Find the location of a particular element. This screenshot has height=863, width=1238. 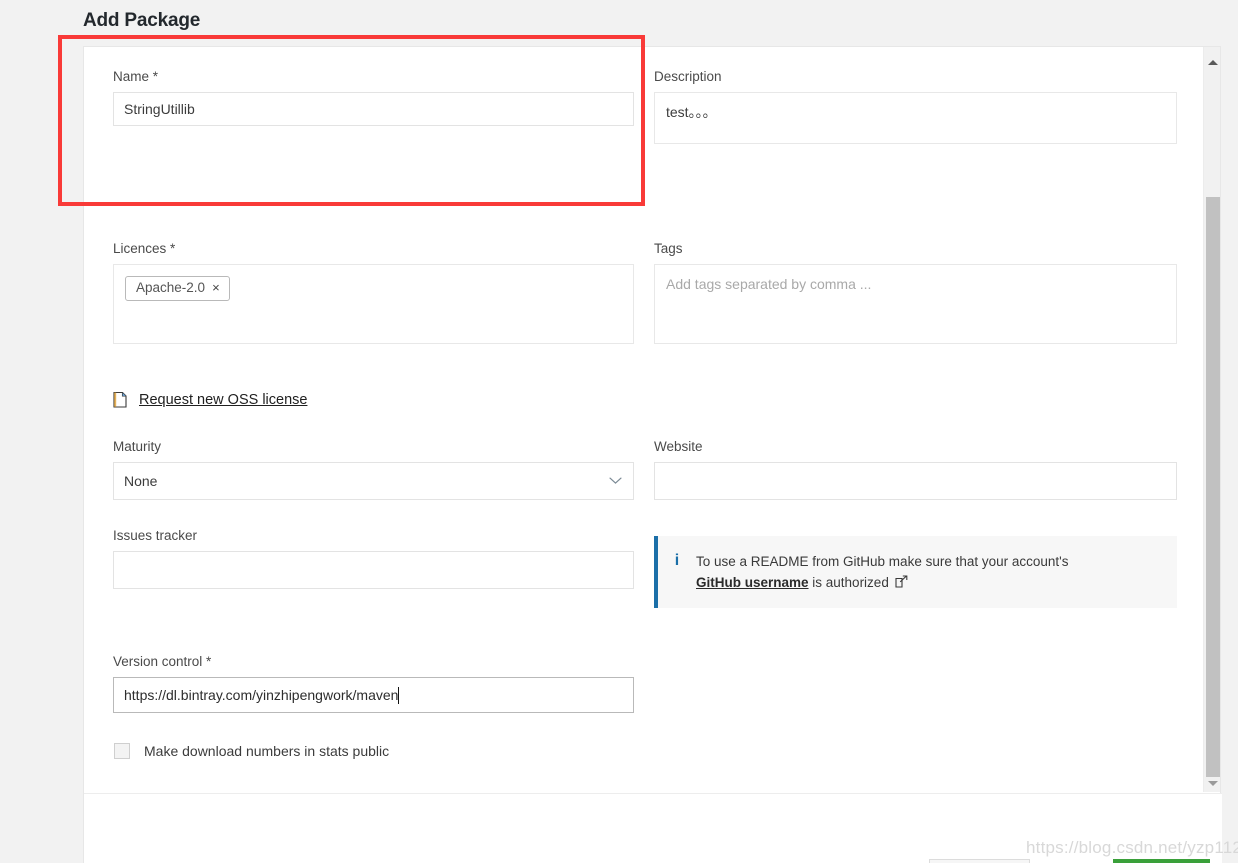

field-name: Name * is located at coordinates (373, 97).